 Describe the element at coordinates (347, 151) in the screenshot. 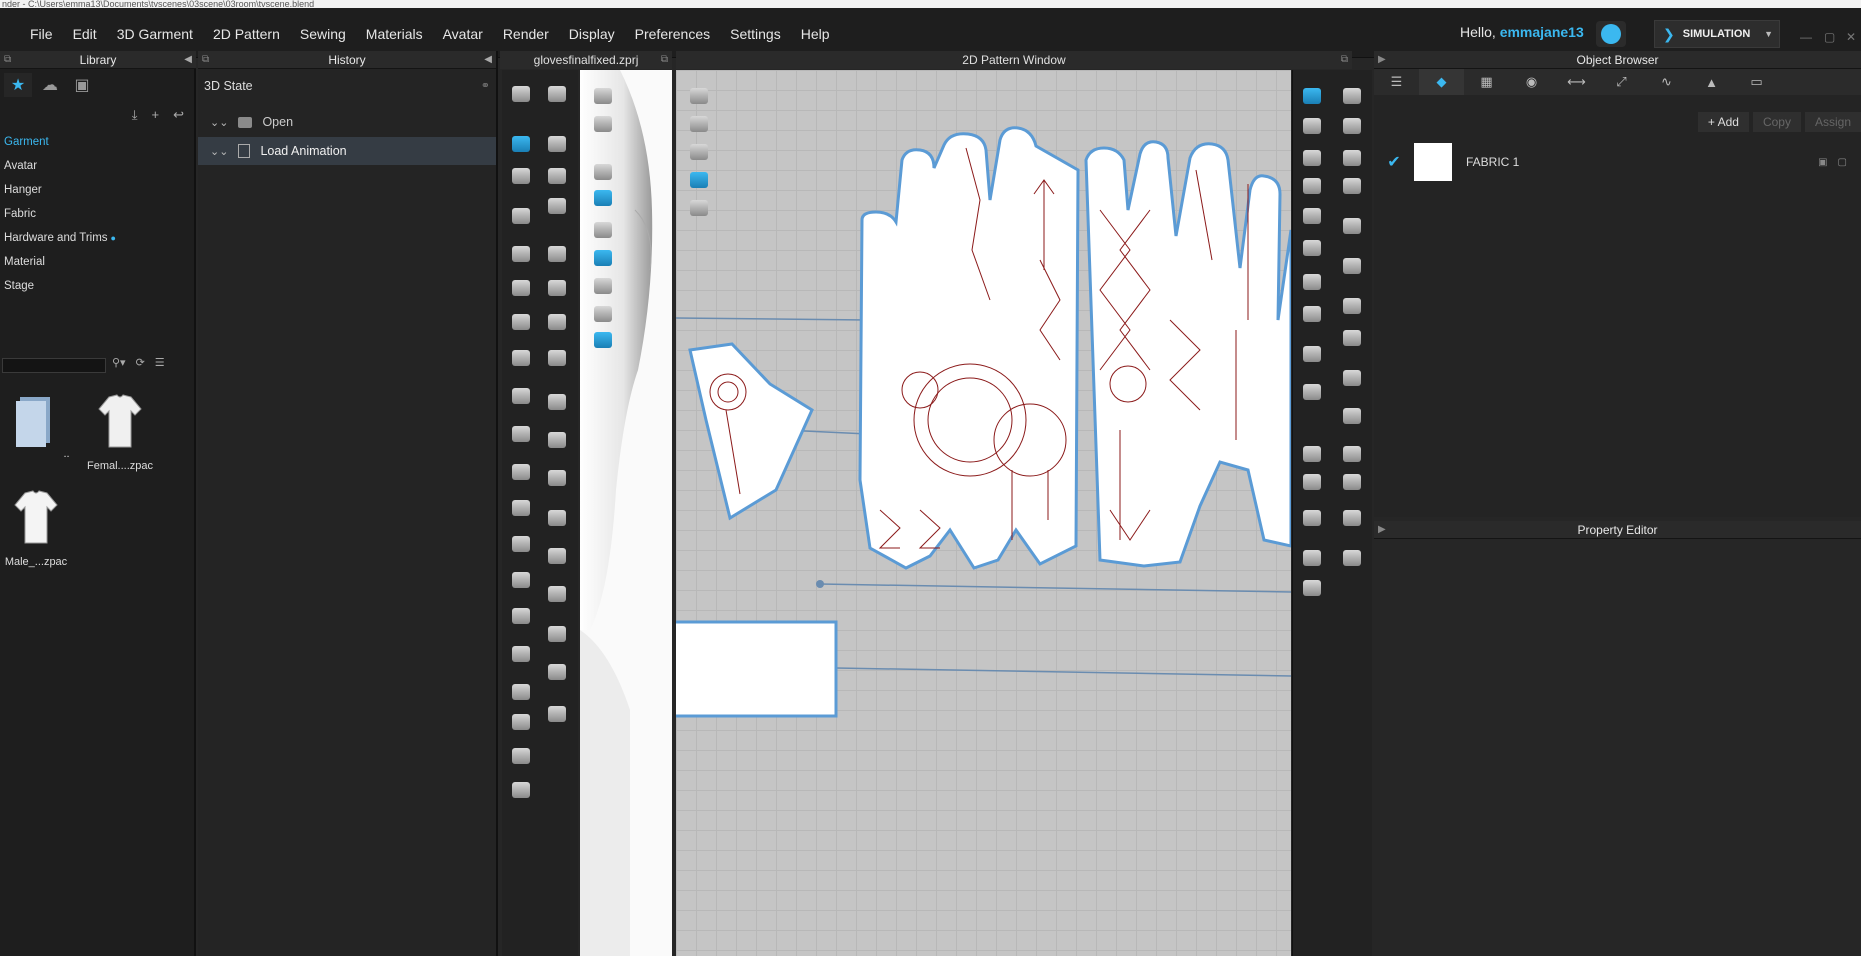

I see `history-row-load-animation: ⌄⌄ Load Animation` at that location.